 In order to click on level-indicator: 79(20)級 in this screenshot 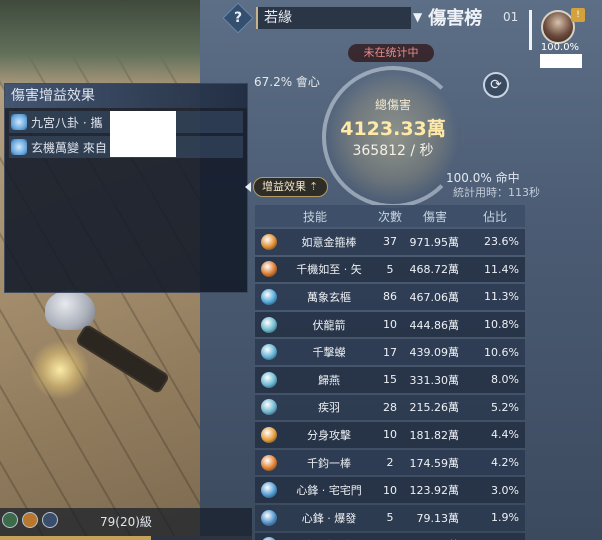, I will do `click(126, 522)`.